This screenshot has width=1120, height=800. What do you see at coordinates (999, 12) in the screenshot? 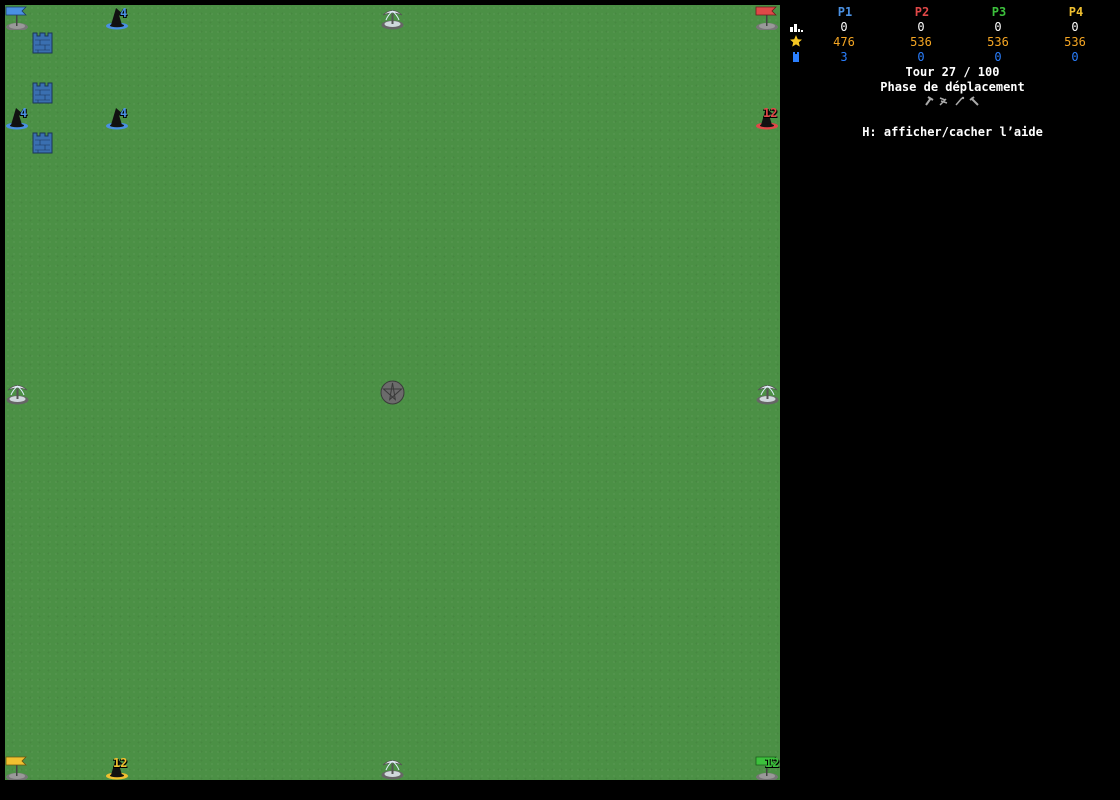
I see `player-header-p3: P3` at bounding box center [999, 12].